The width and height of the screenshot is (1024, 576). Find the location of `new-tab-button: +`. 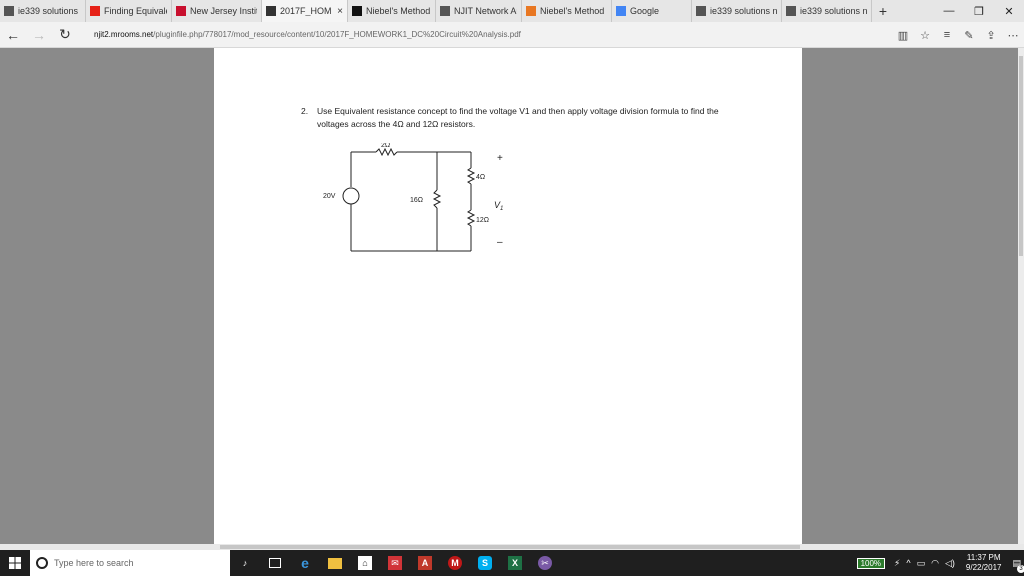

new-tab-button: + is located at coordinates (883, 11).